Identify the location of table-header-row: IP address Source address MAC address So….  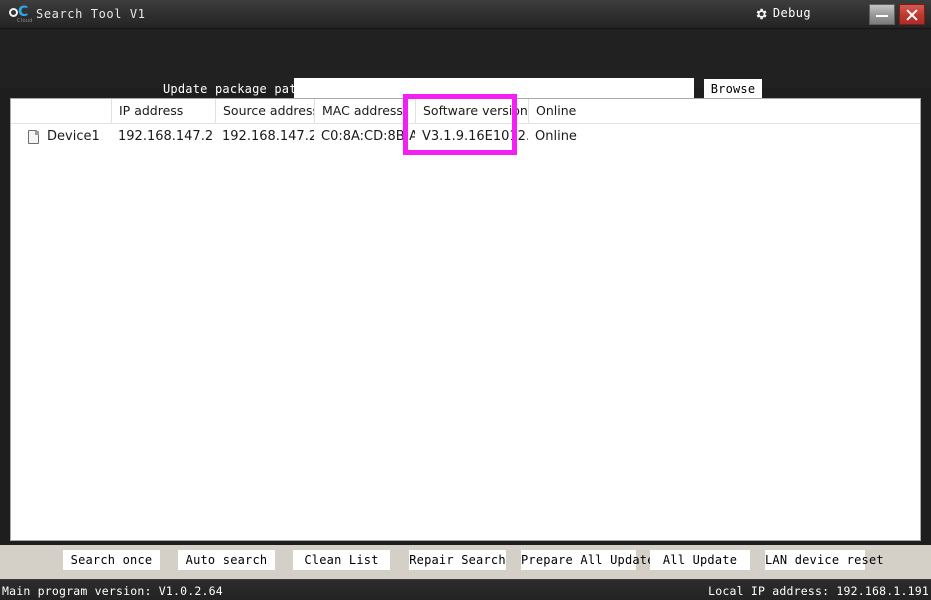
(465, 111).